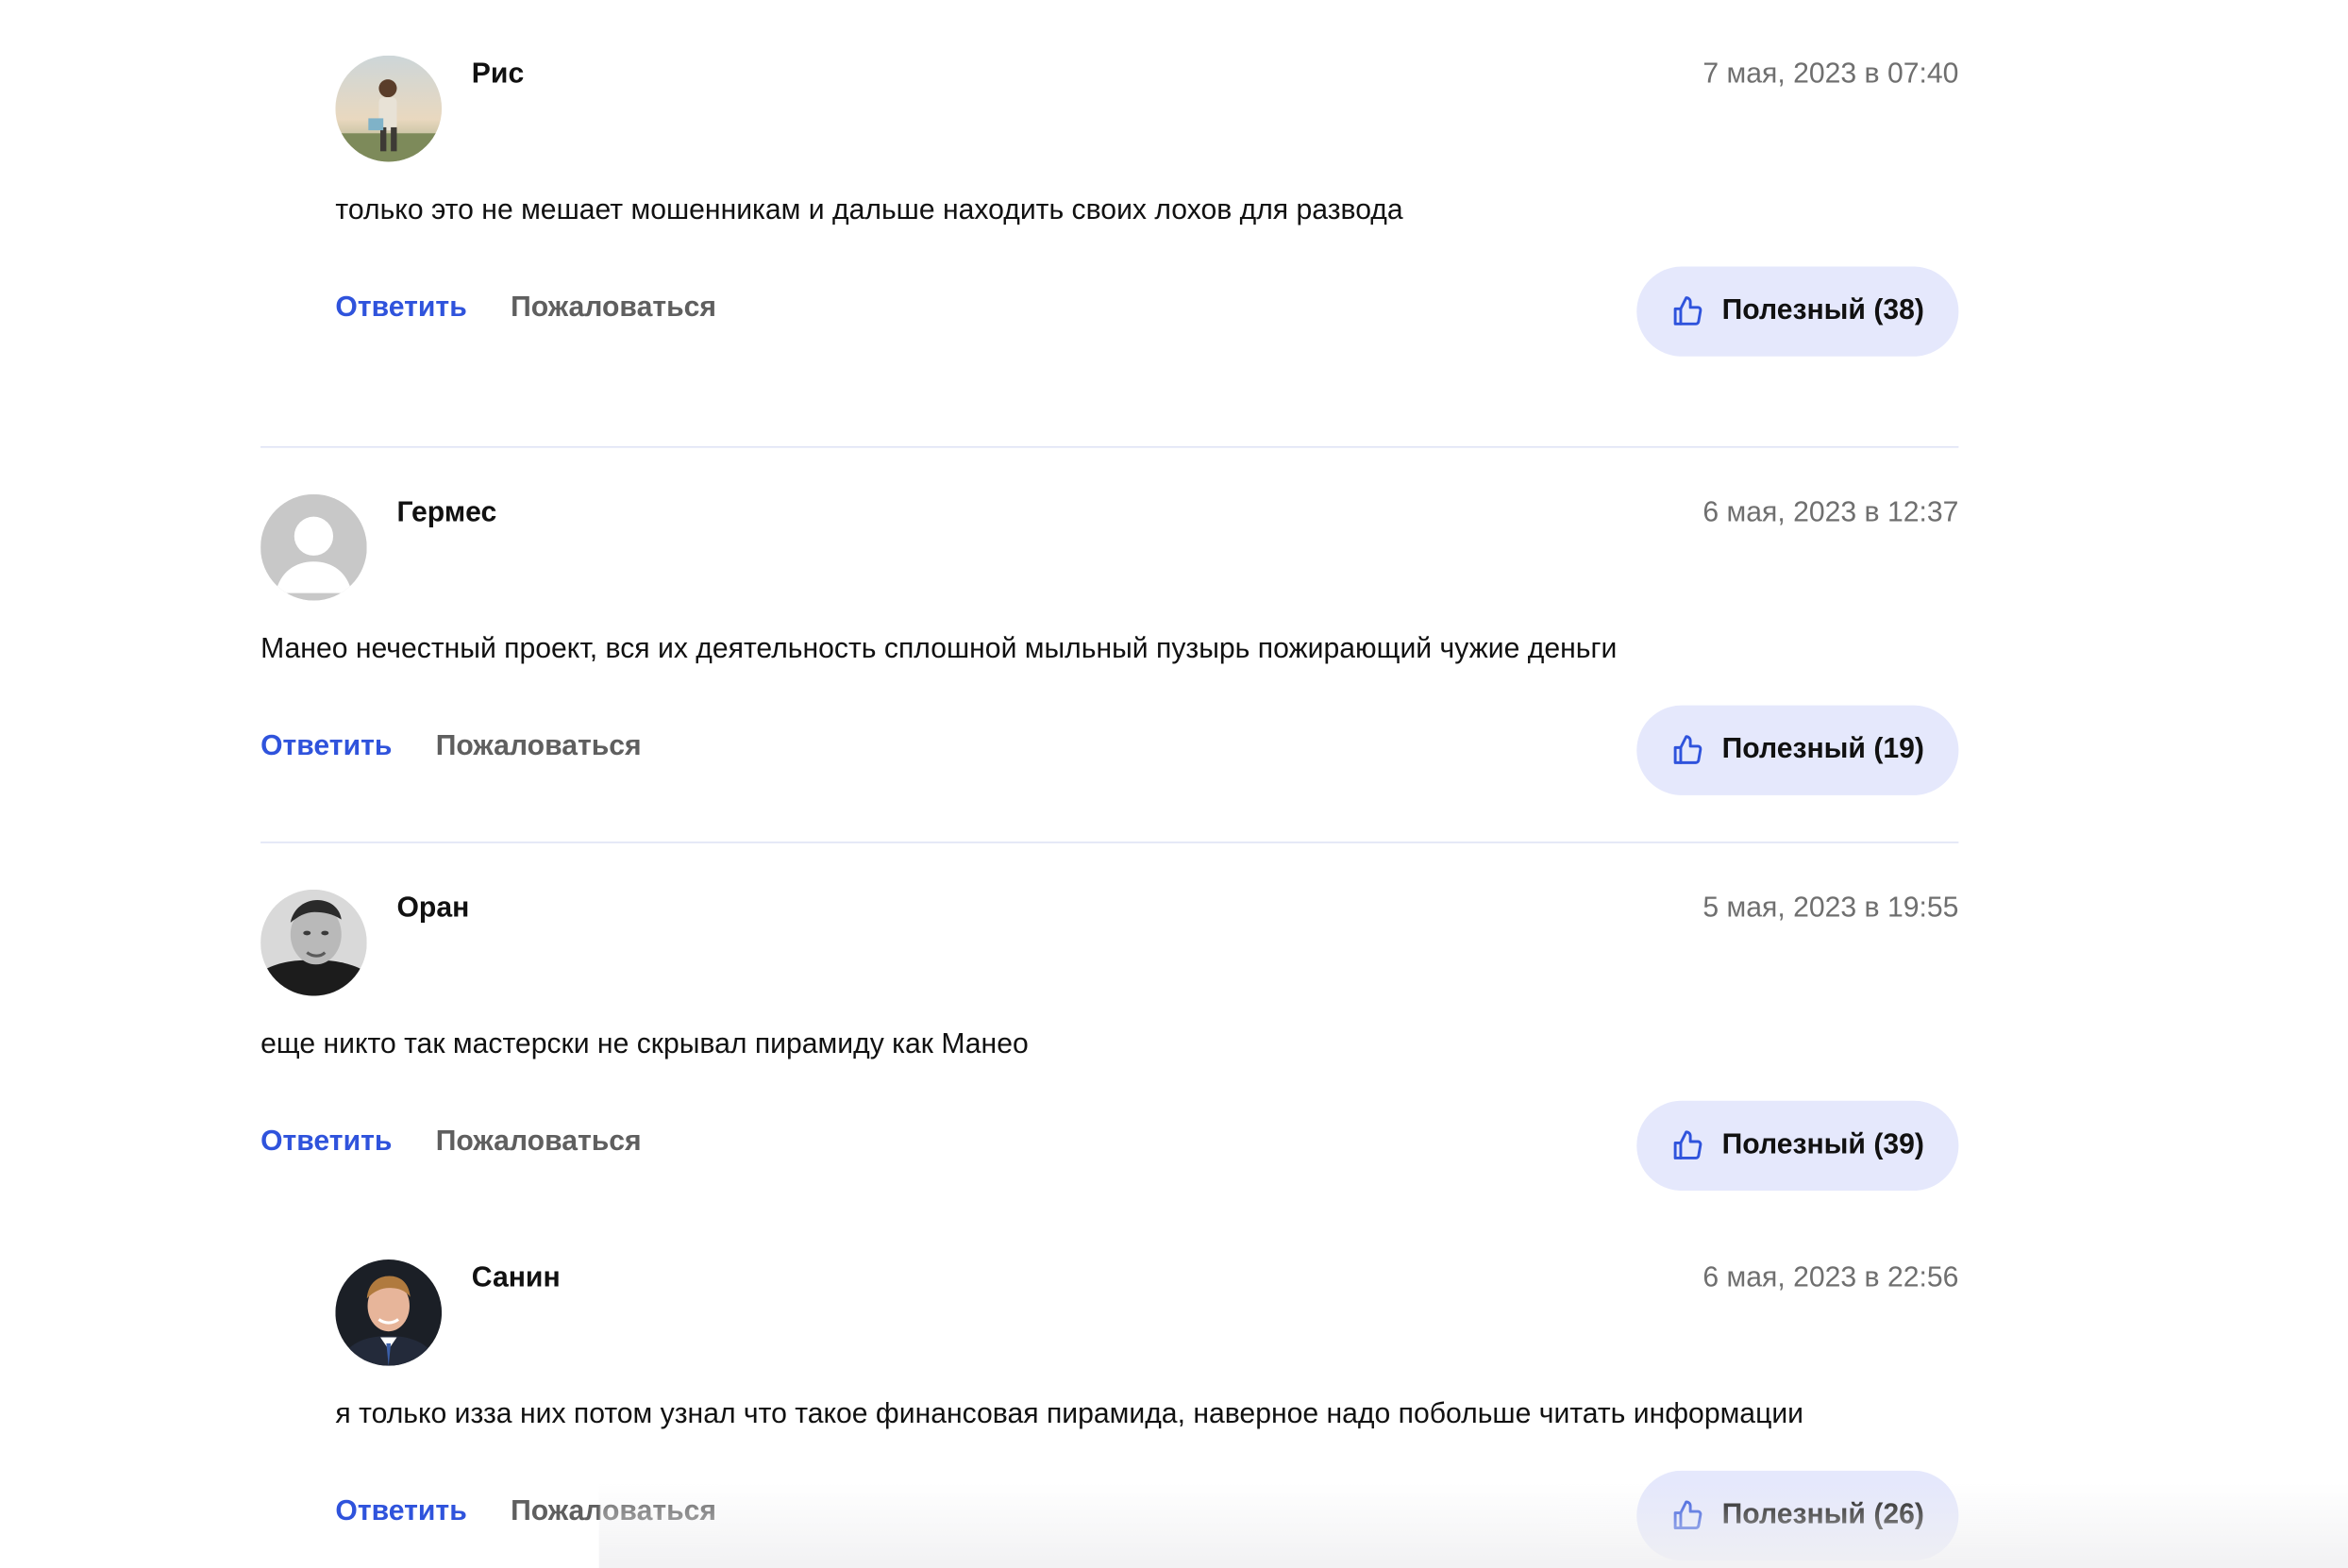  What do you see at coordinates (1830, 908) in the screenshot?
I see `comment-date: 5 мая, 2023 в 19:55` at bounding box center [1830, 908].